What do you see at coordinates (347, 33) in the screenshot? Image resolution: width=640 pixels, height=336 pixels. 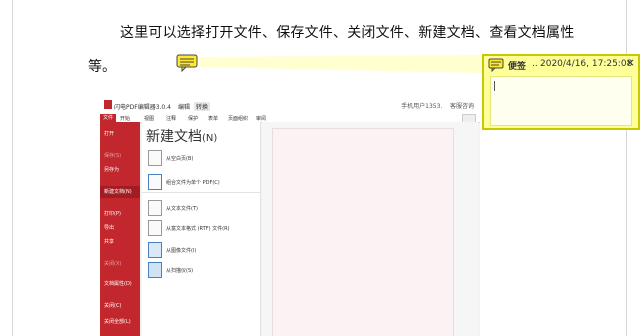 I see `document-text-line1: 这里可以选择打开文件、保存文件、关闭文件、新建文档、查看文档属性` at bounding box center [347, 33].